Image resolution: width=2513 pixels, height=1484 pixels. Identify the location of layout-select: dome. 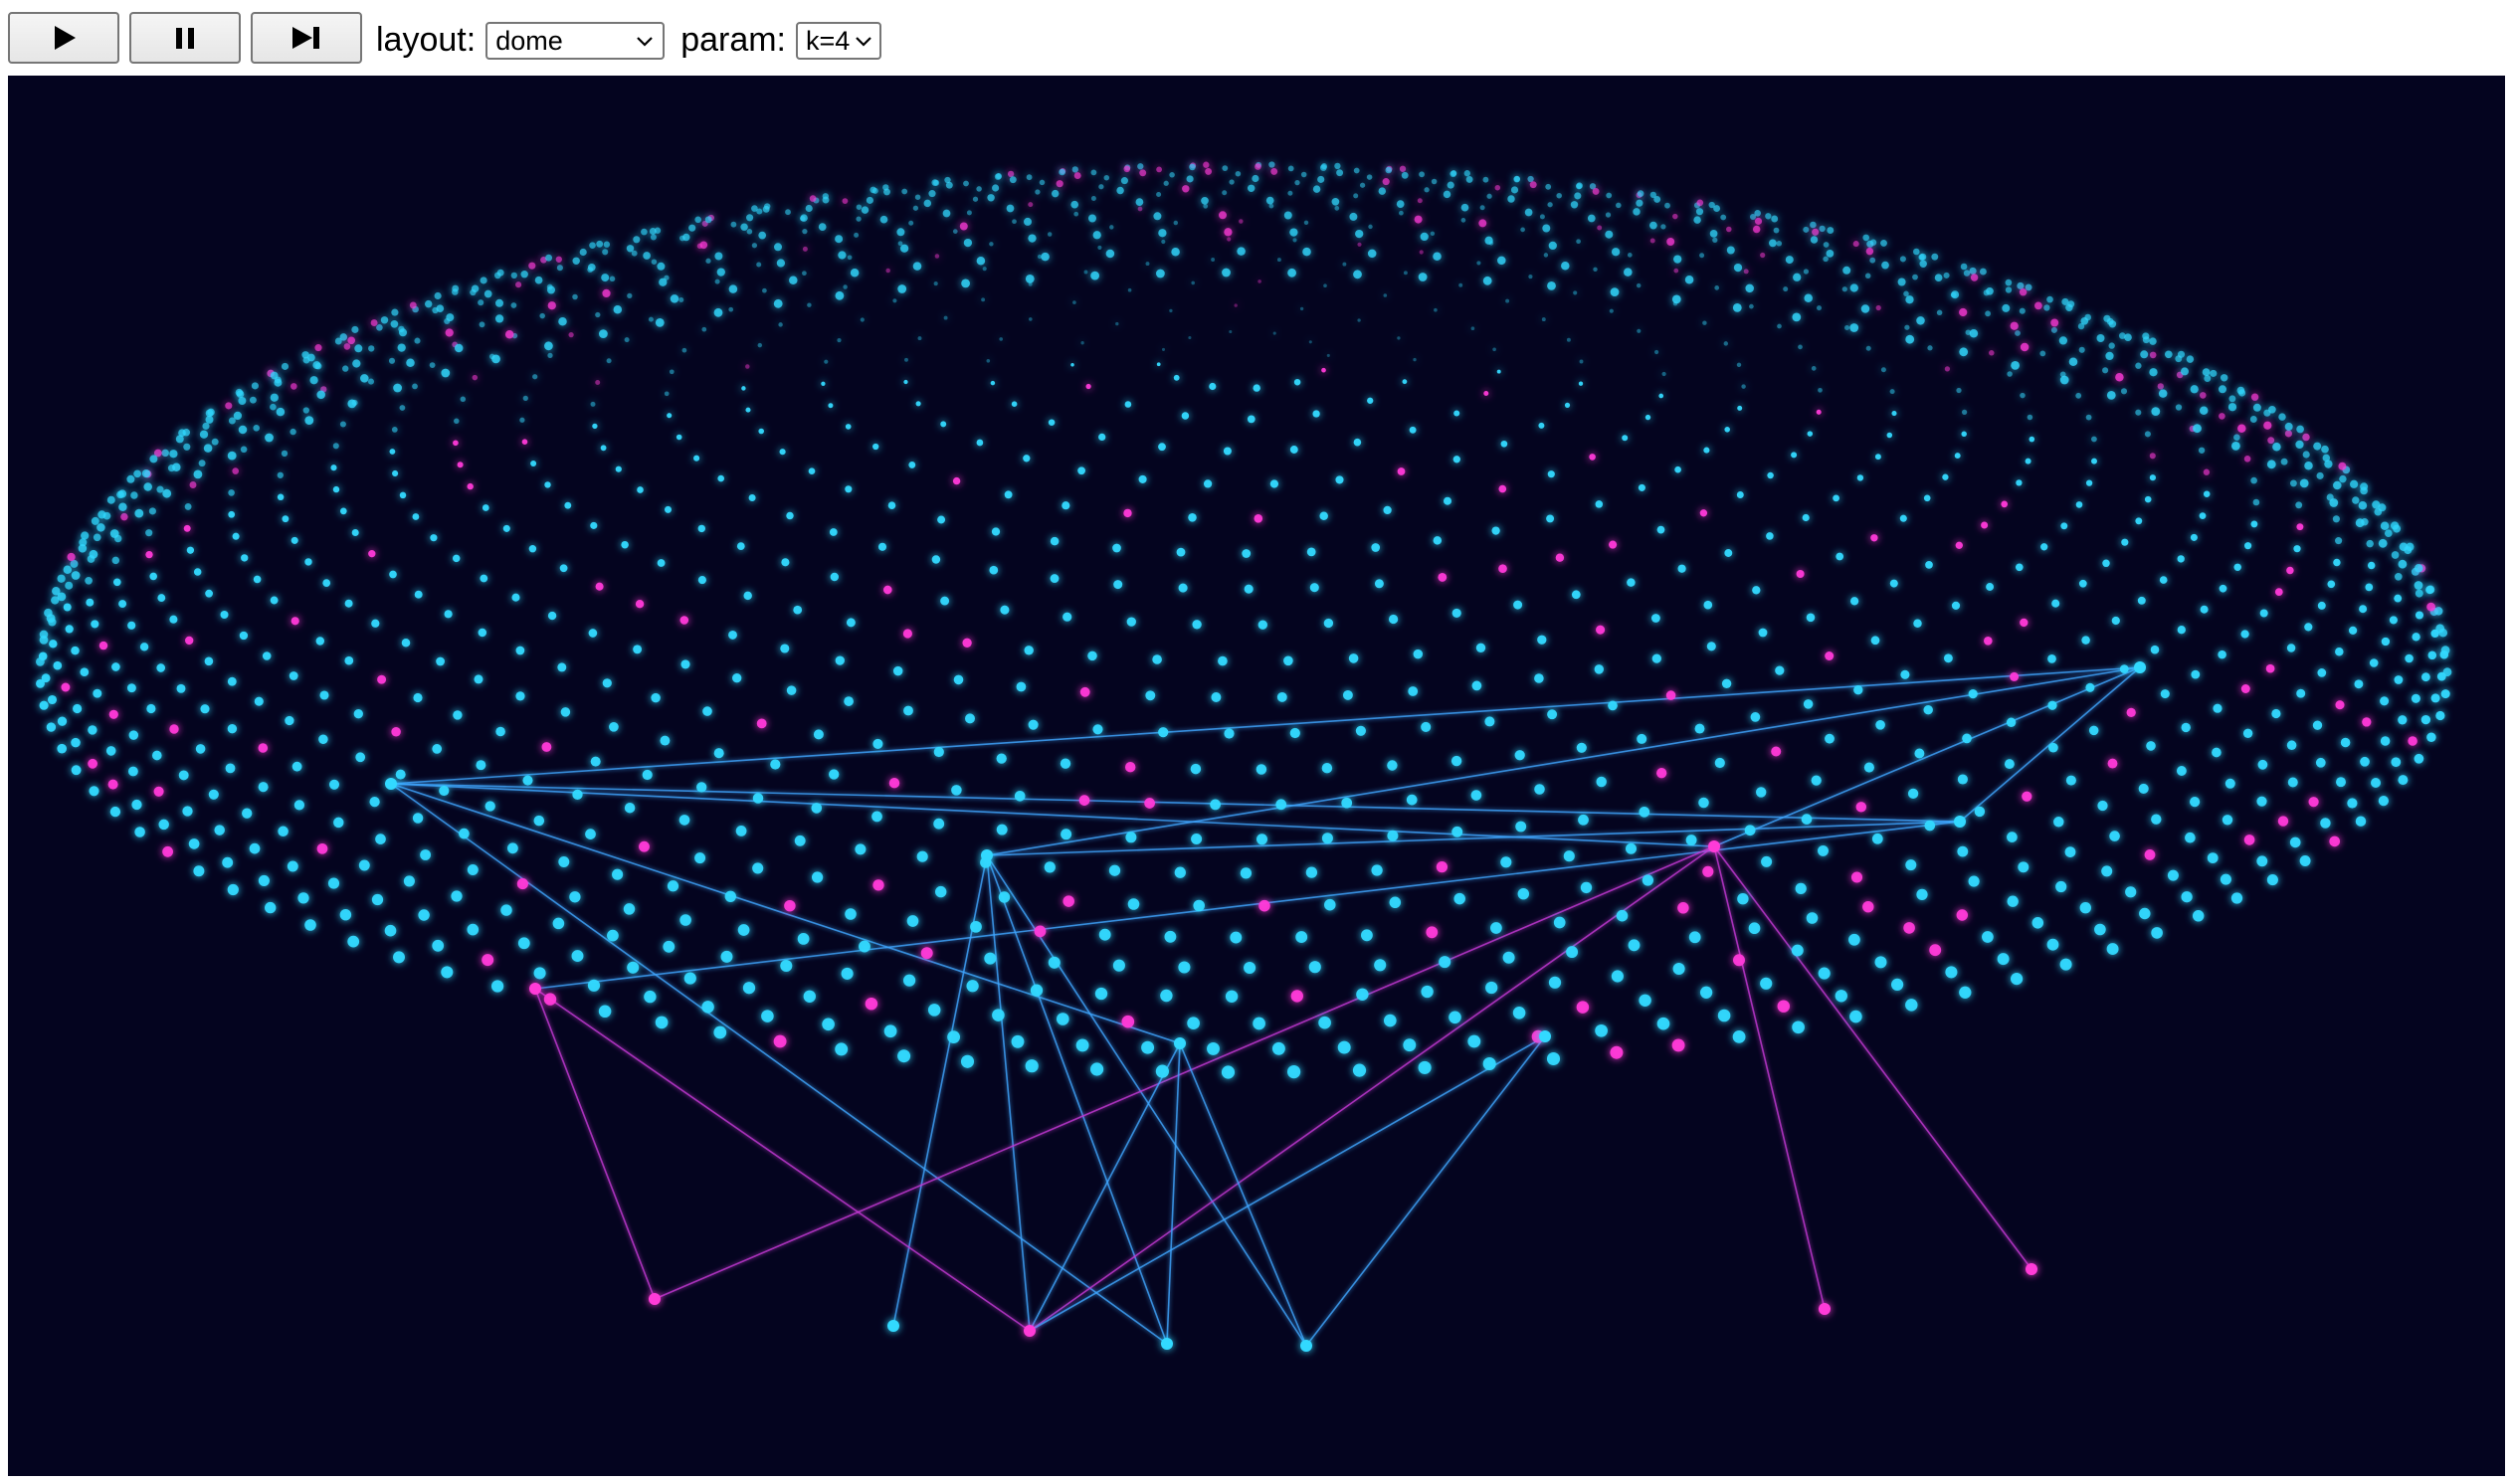
(575, 41).